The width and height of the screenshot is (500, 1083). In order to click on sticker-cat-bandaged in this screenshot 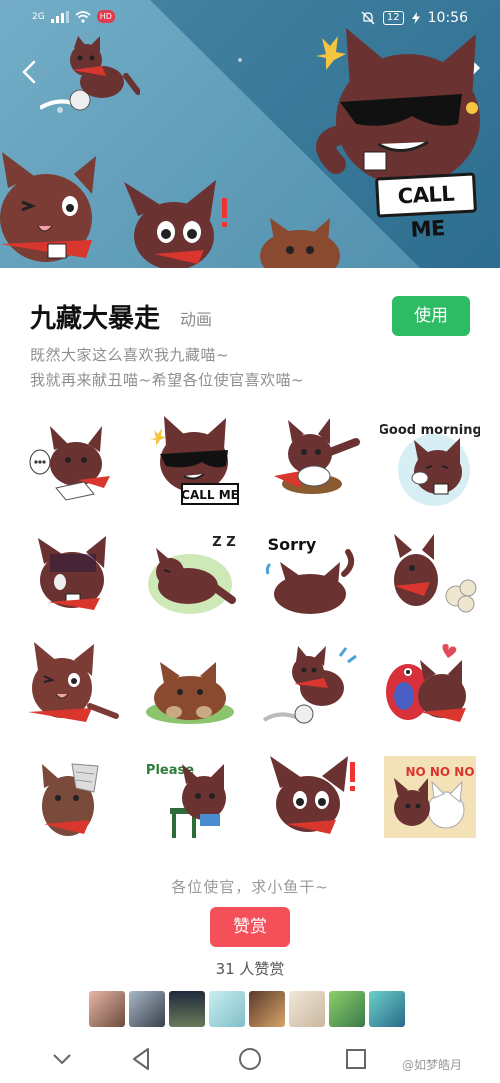, I will do `click(70, 798)`.